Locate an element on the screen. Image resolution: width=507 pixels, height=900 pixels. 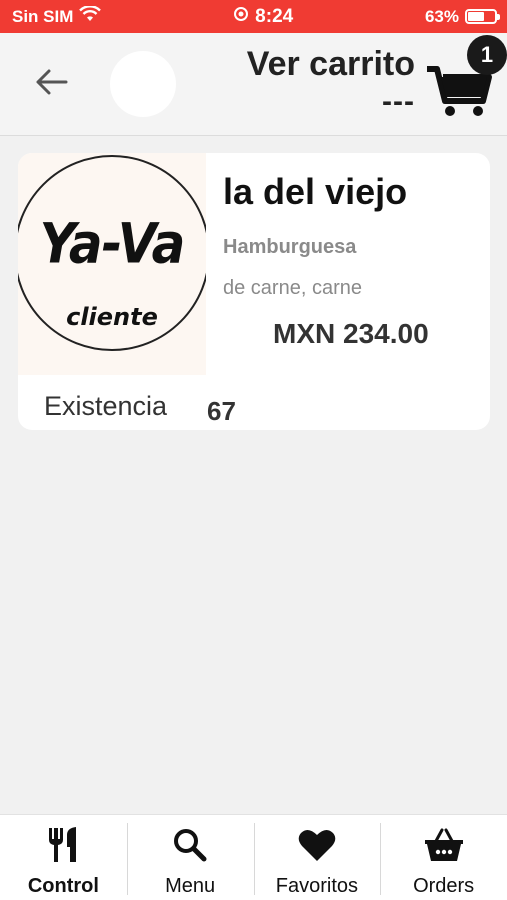
carrier-label: Sin SIM is located at coordinates (43, 16).